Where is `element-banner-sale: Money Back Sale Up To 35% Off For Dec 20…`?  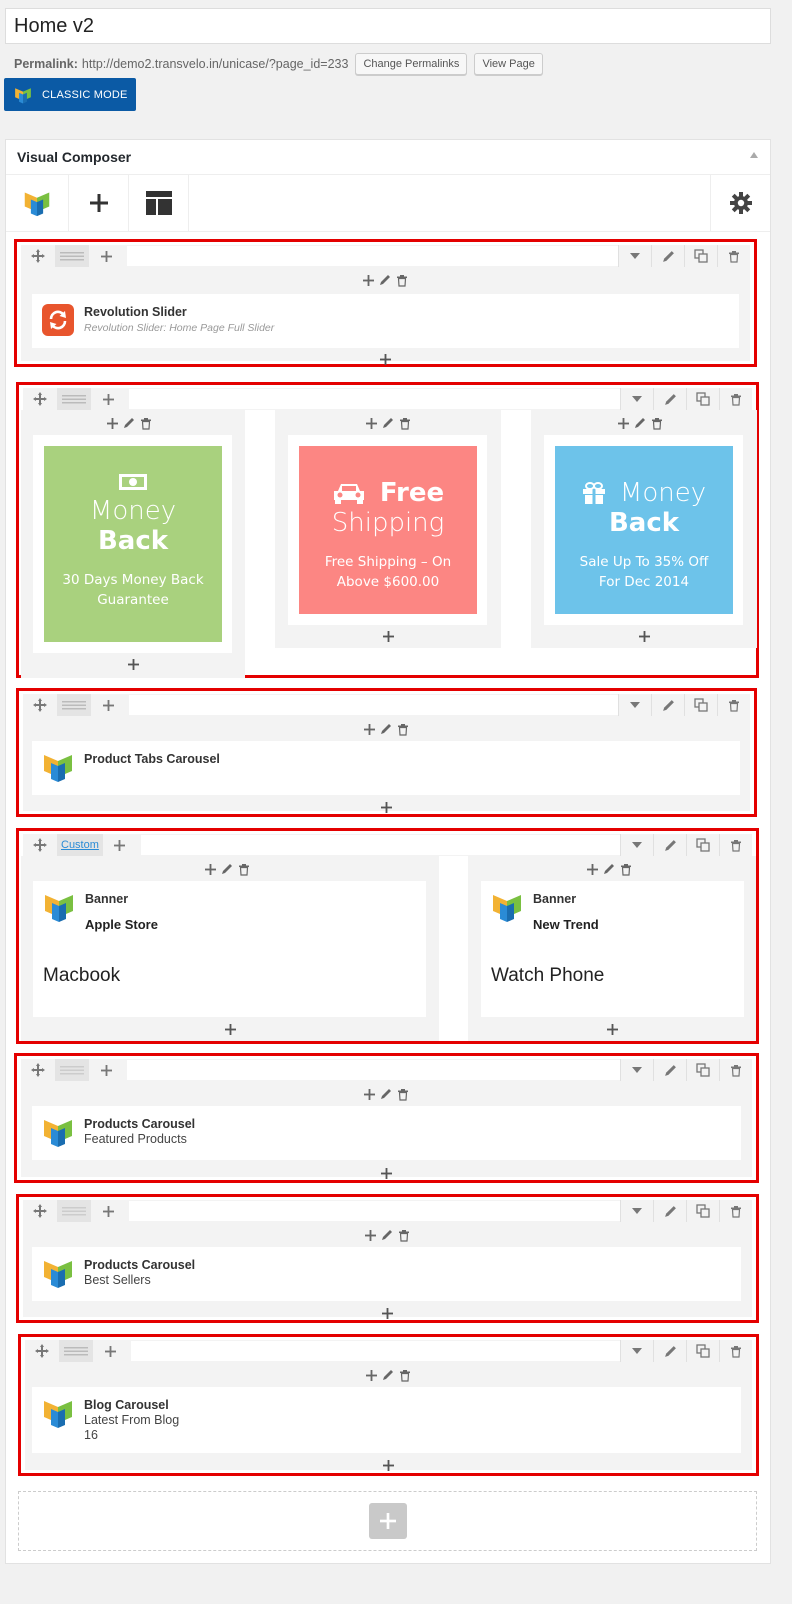
element-banner-sale: Money Back Sale Up To 35% Off For Dec 20… is located at coordinates (643, 530).